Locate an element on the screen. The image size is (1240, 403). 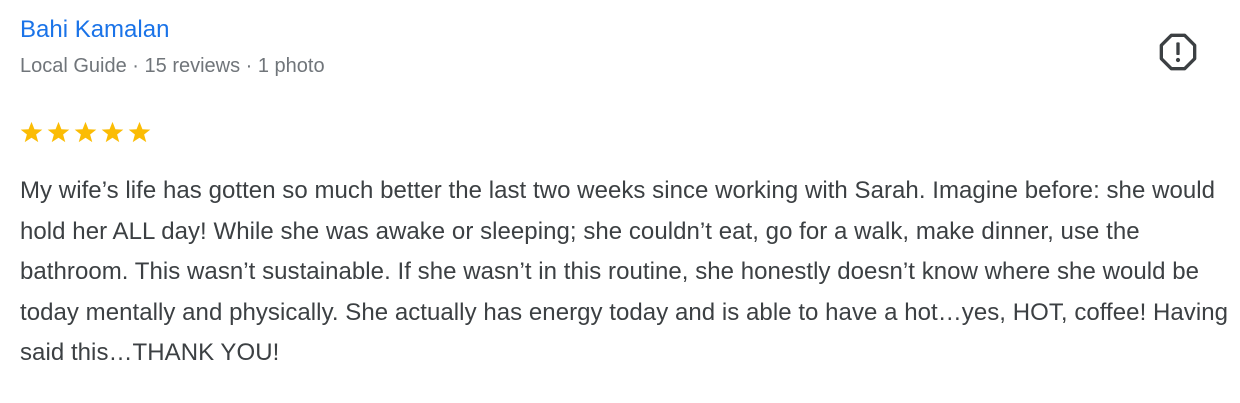
reviewer-meta: Local Guide · 15 reviews · 1 photo is located at coordinates (172, 66).